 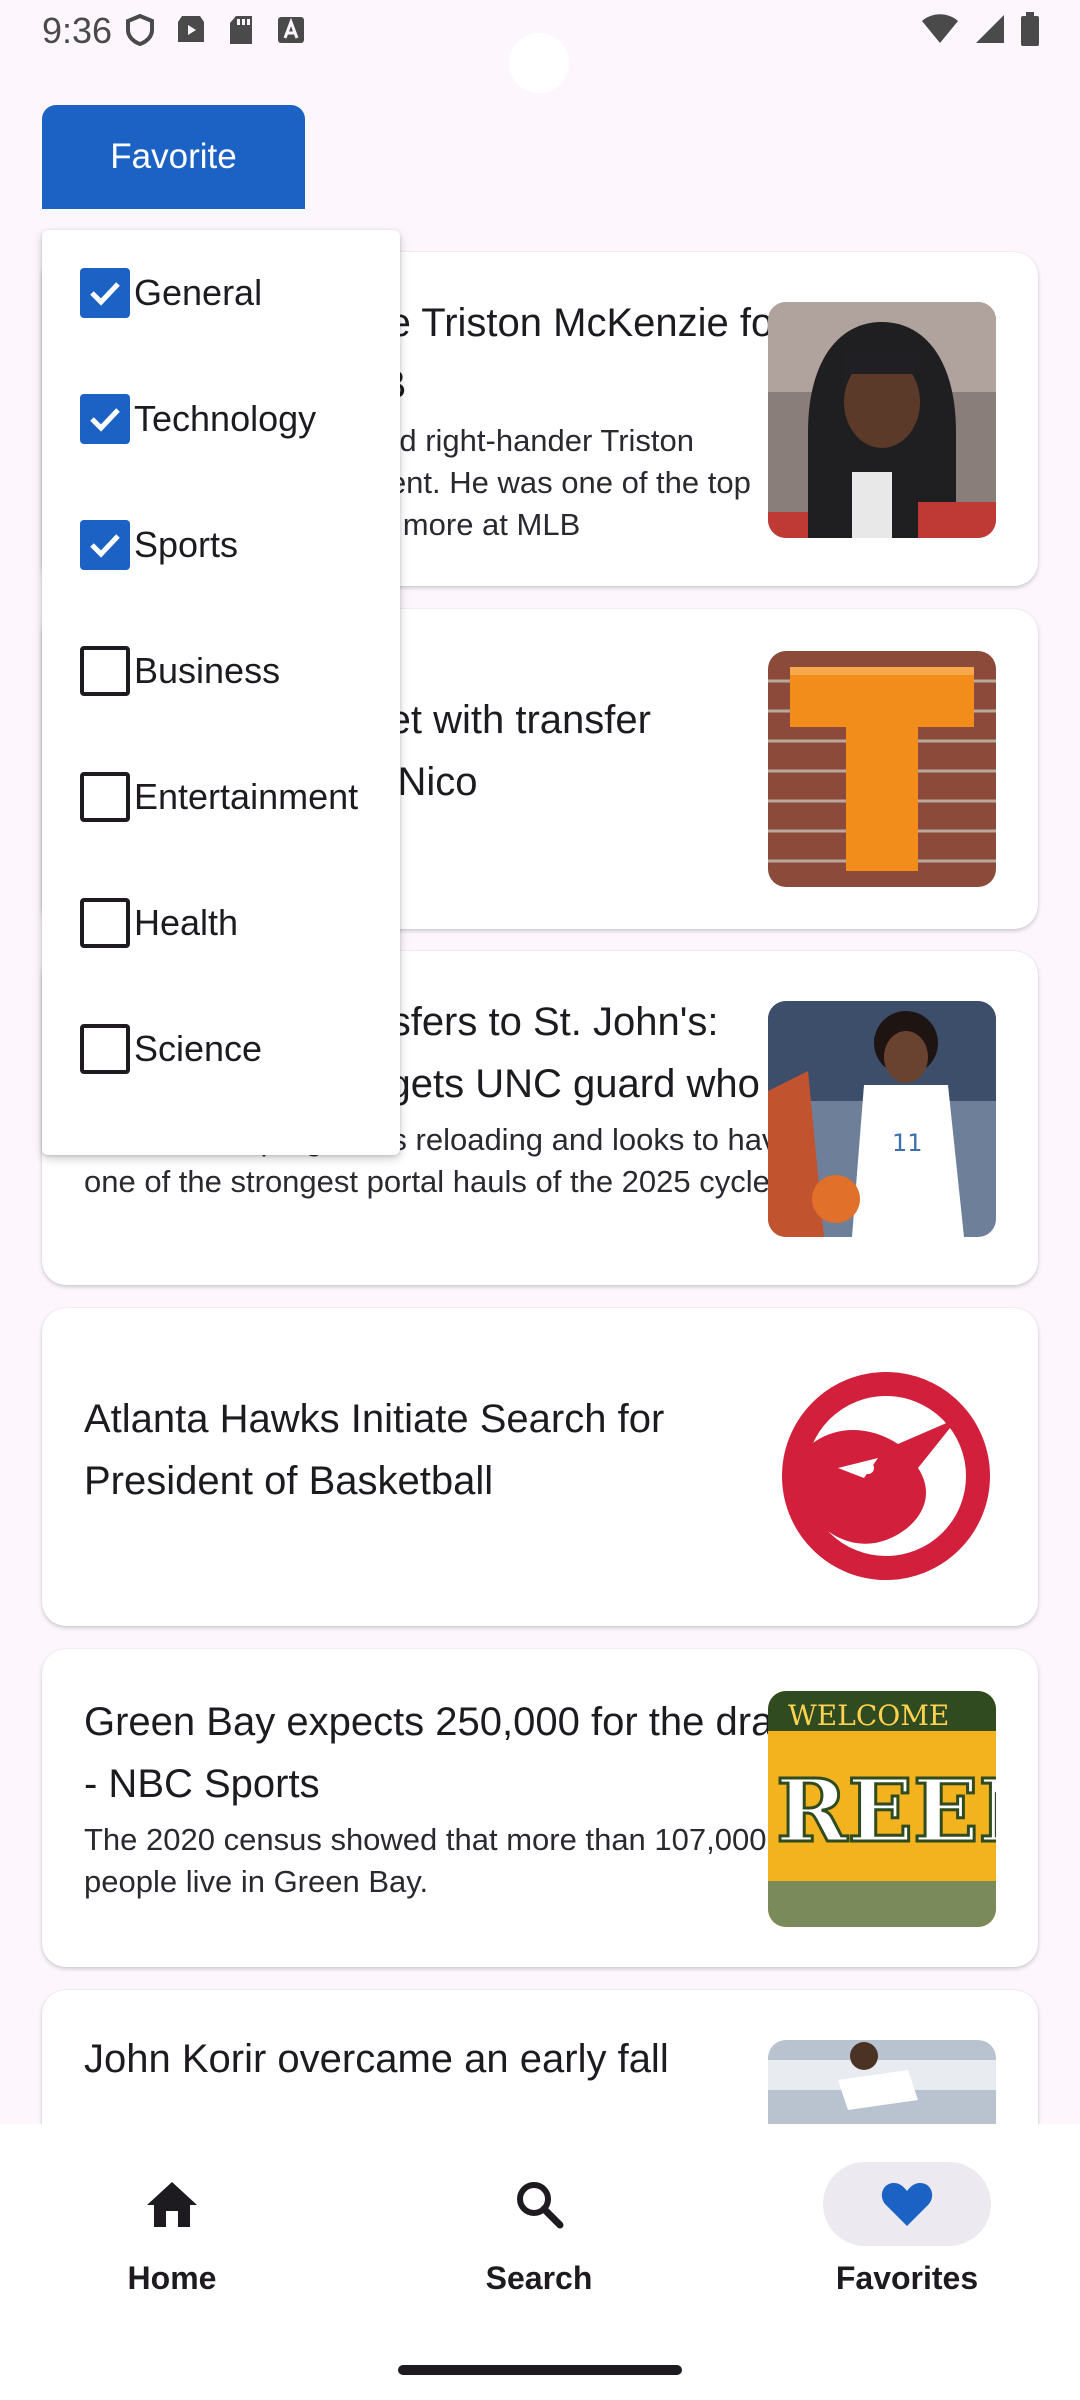 What do you see at coordinates (186, 544) in the screenshot?
I see `menu-item-label: Sports` at bounding box center [186, 544].